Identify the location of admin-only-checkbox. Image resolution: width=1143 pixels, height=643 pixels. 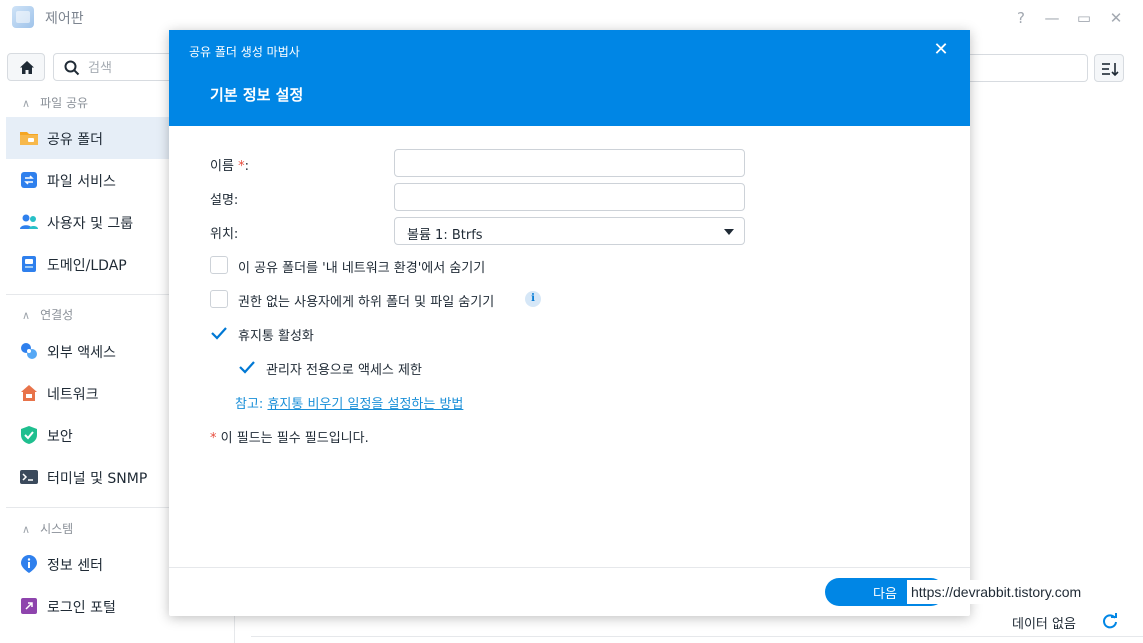
(247, 367).